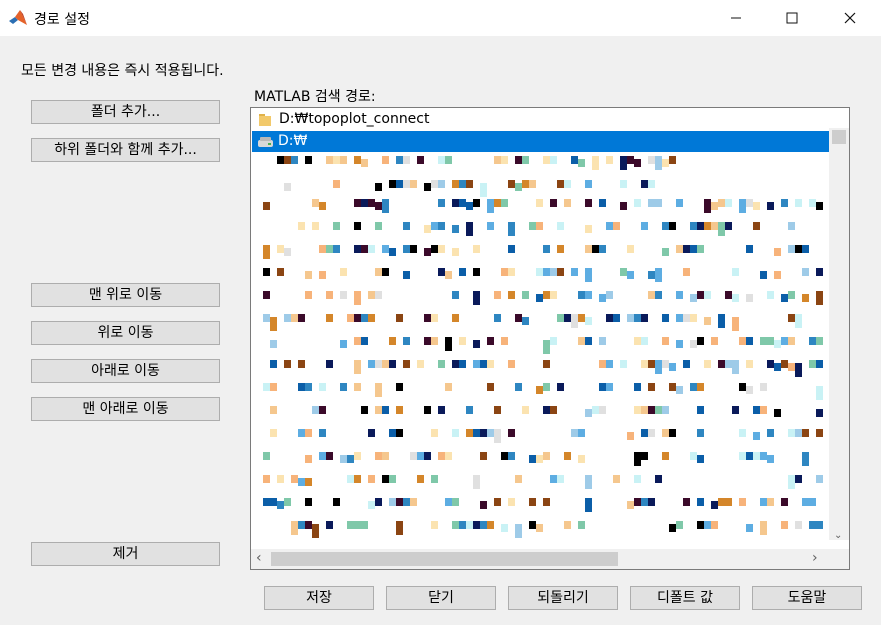 The image size is (881, 625). What do you see at coordinates (838, 535) in the screenshot?
I see `scroll-down-icon: ⌄` at bounding box center [838, 535].